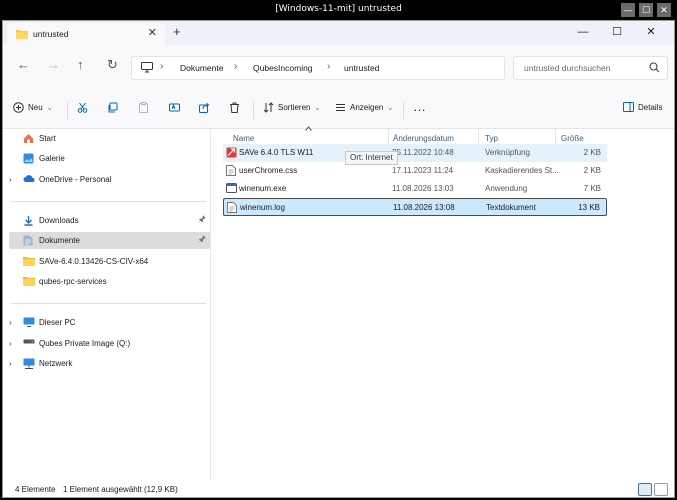  Describe the element at coordinates (628, 107) in the screenshot. I see `details-pane-icon` at that location.